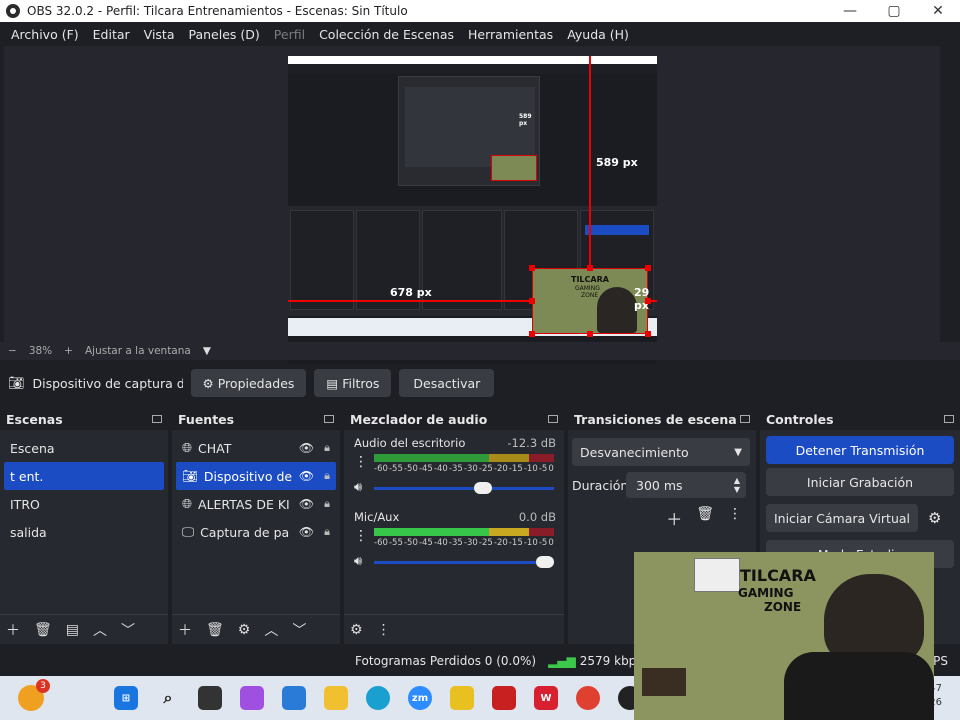  Describe the element at coordinates (934, 518) in the screenshot. I see `gear-icon: ⚙` at that location.